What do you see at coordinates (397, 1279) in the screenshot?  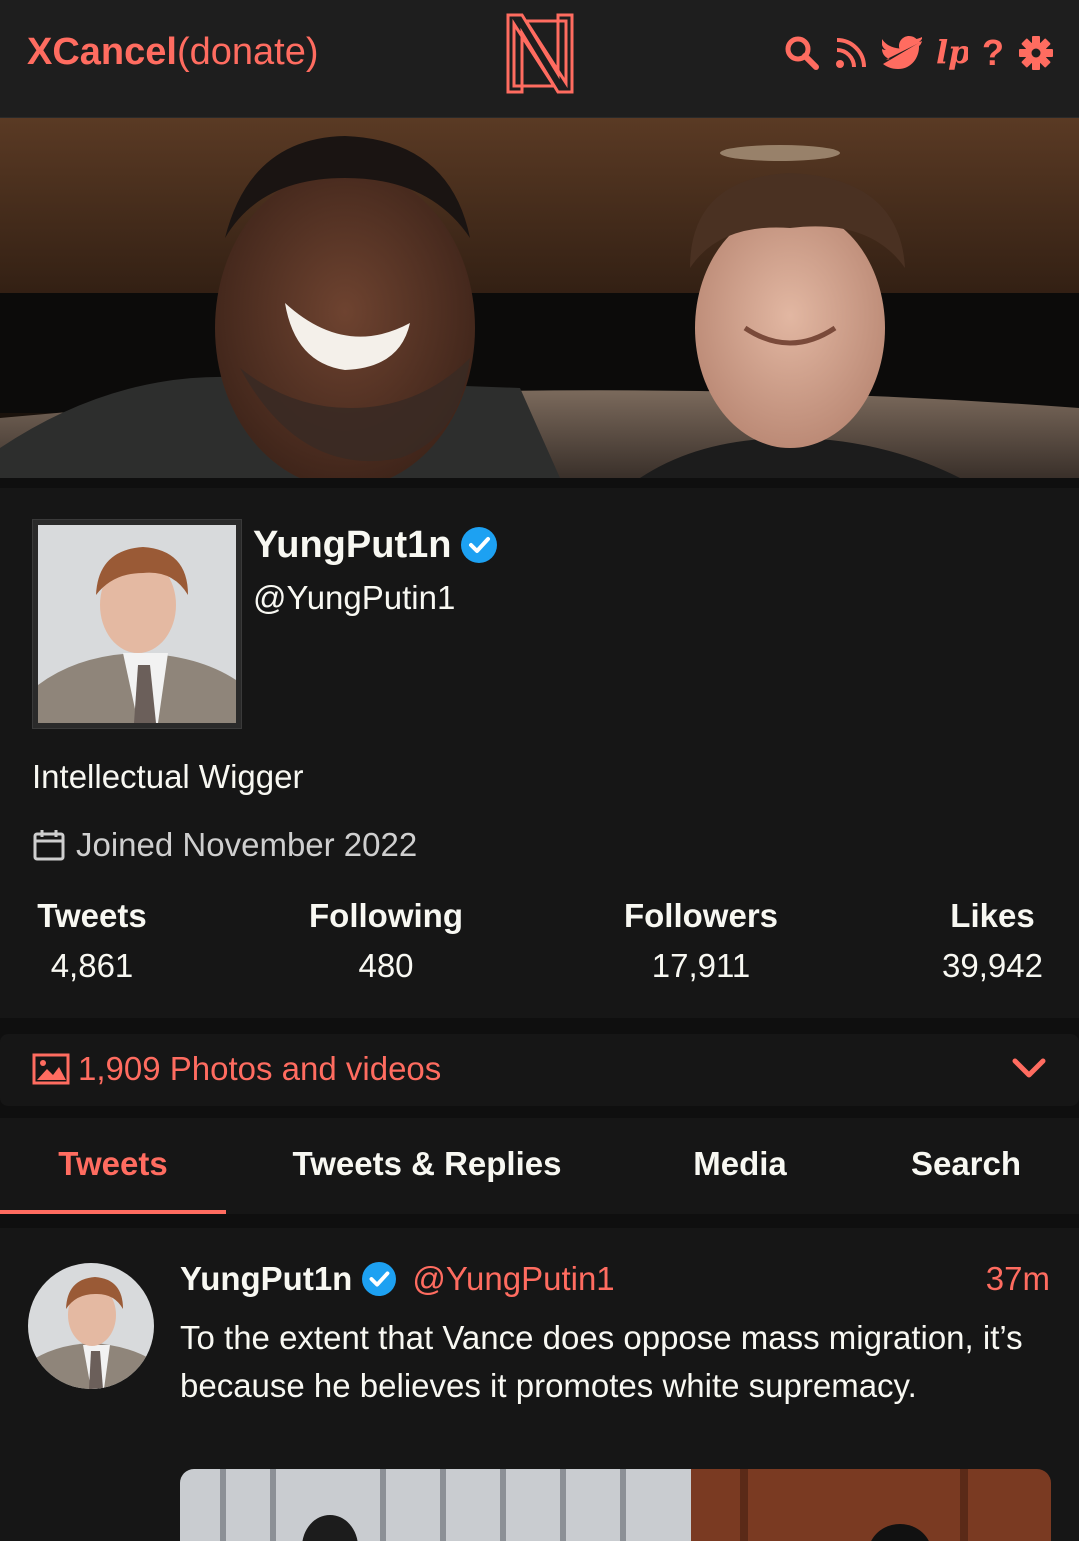 I see `tweet-header: YungPut1n @YungPutin1` at bounding box center [397, 1279].